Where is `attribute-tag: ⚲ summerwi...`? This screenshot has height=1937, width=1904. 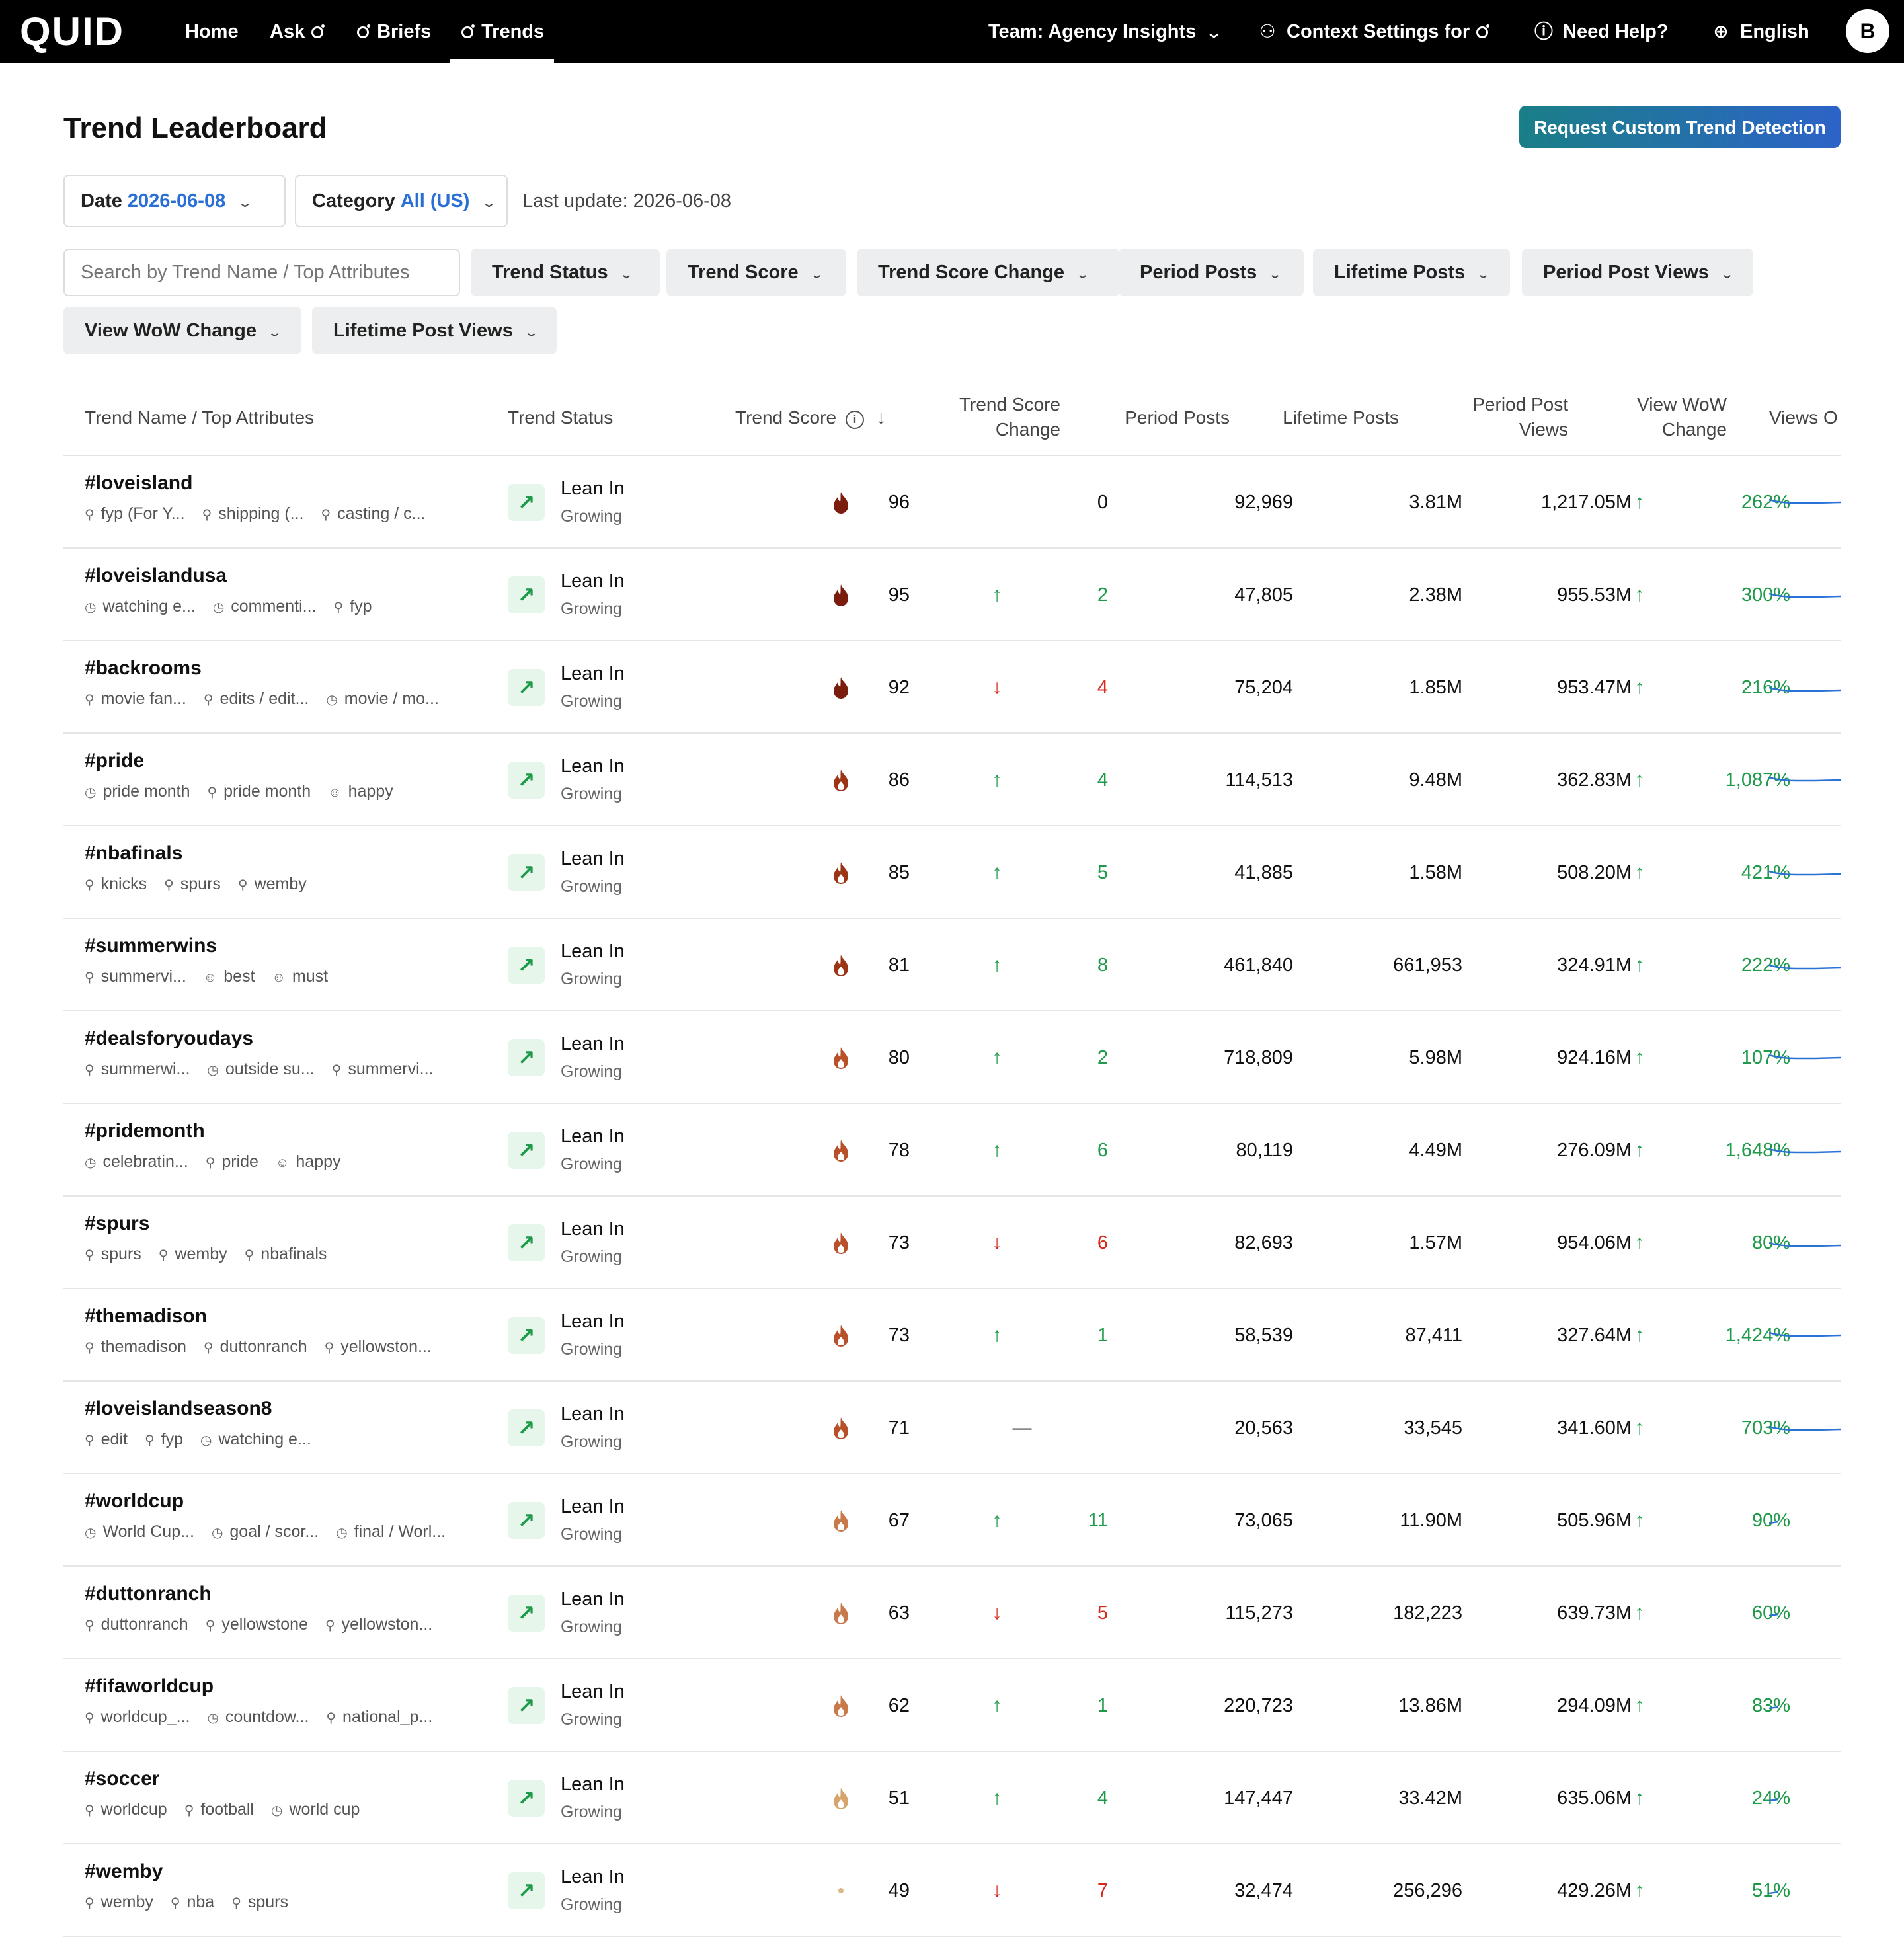 attribute-tag: ⚲ summerwi... is located at coordinates (137, 1070).